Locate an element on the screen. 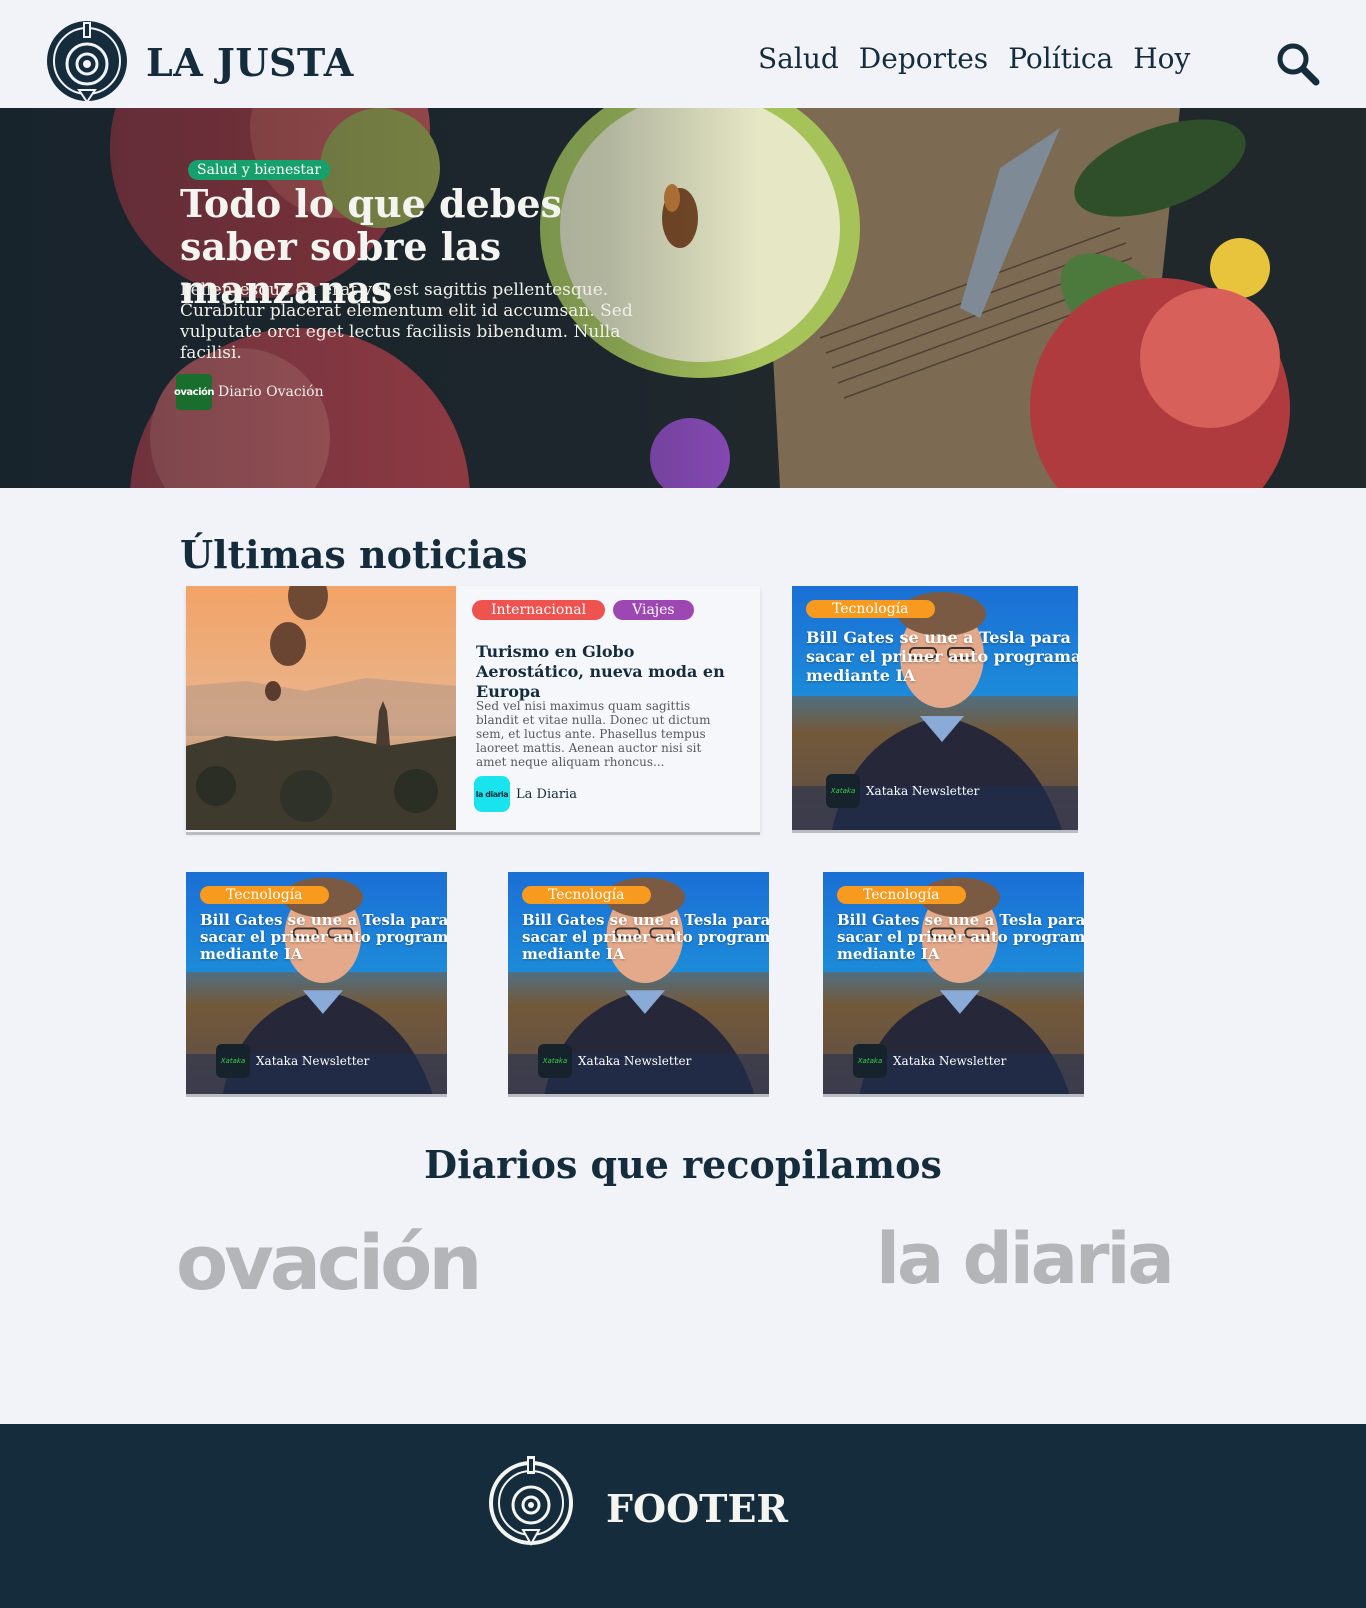 Image resolution: width=1366 pixels, height=1608 pixels. featured-tags: Internacional Viajes is located at coordinates (583, 610).